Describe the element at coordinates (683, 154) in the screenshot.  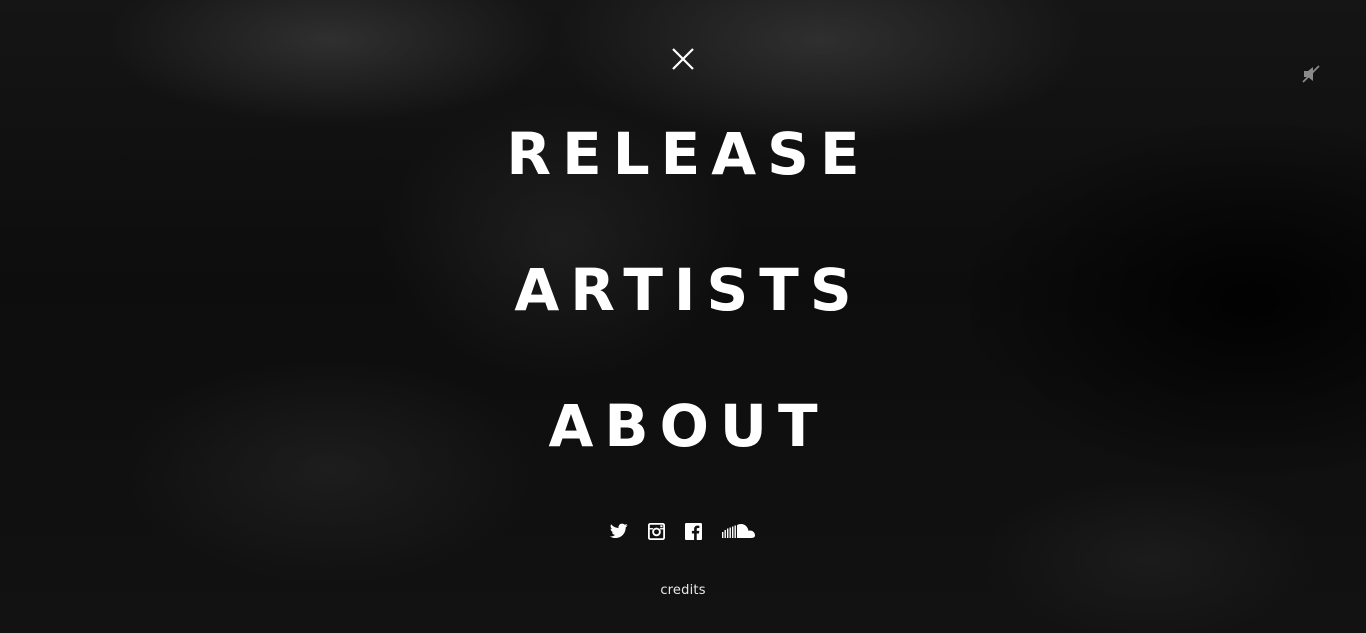
I see `menu-item-release: RELEASE` at that location.